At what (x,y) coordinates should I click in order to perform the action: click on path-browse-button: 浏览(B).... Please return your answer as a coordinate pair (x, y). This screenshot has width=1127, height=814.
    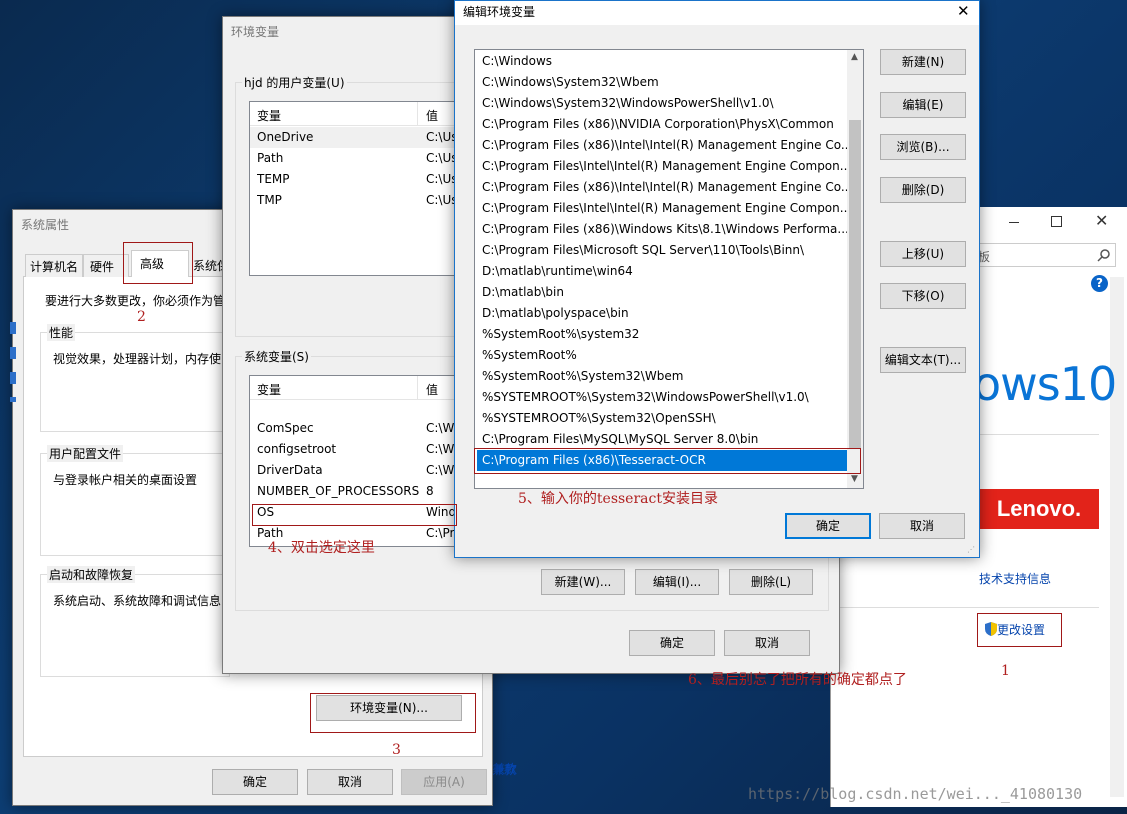
    Looking at the image, I should click on (923, 147).